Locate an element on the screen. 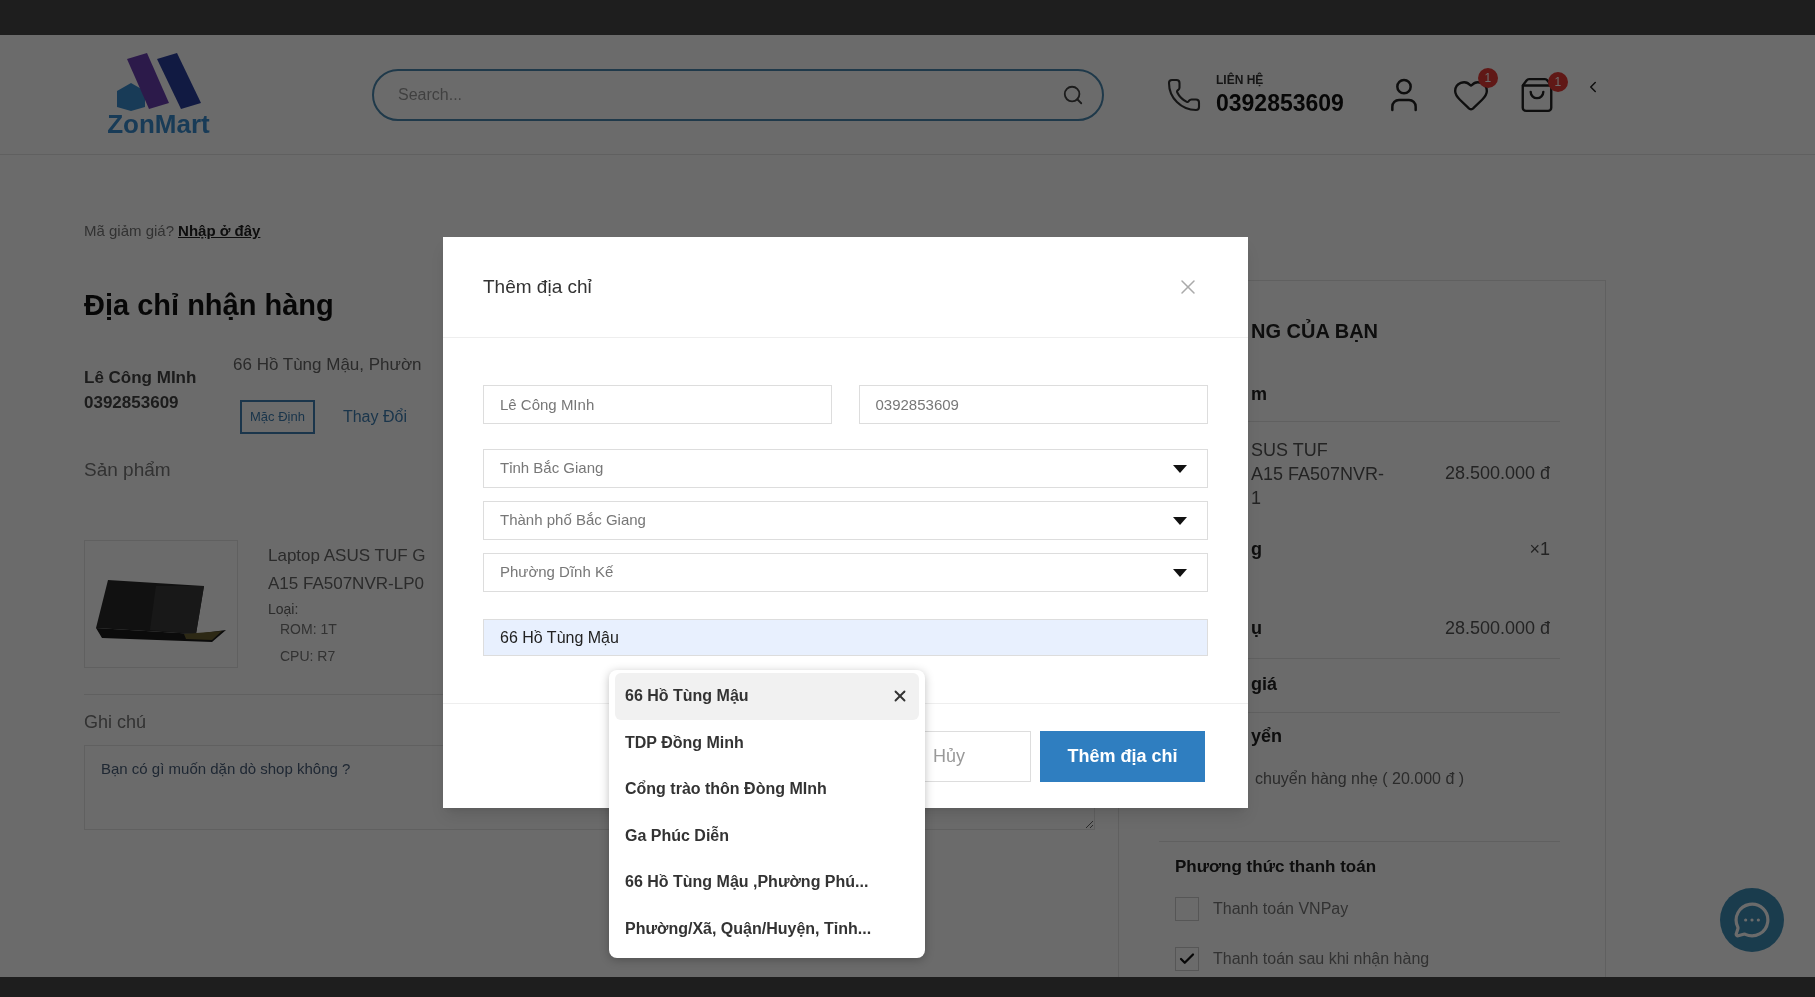 The image size is (1815, 997). discount-label: giá is located at coordinates (1264, 684).